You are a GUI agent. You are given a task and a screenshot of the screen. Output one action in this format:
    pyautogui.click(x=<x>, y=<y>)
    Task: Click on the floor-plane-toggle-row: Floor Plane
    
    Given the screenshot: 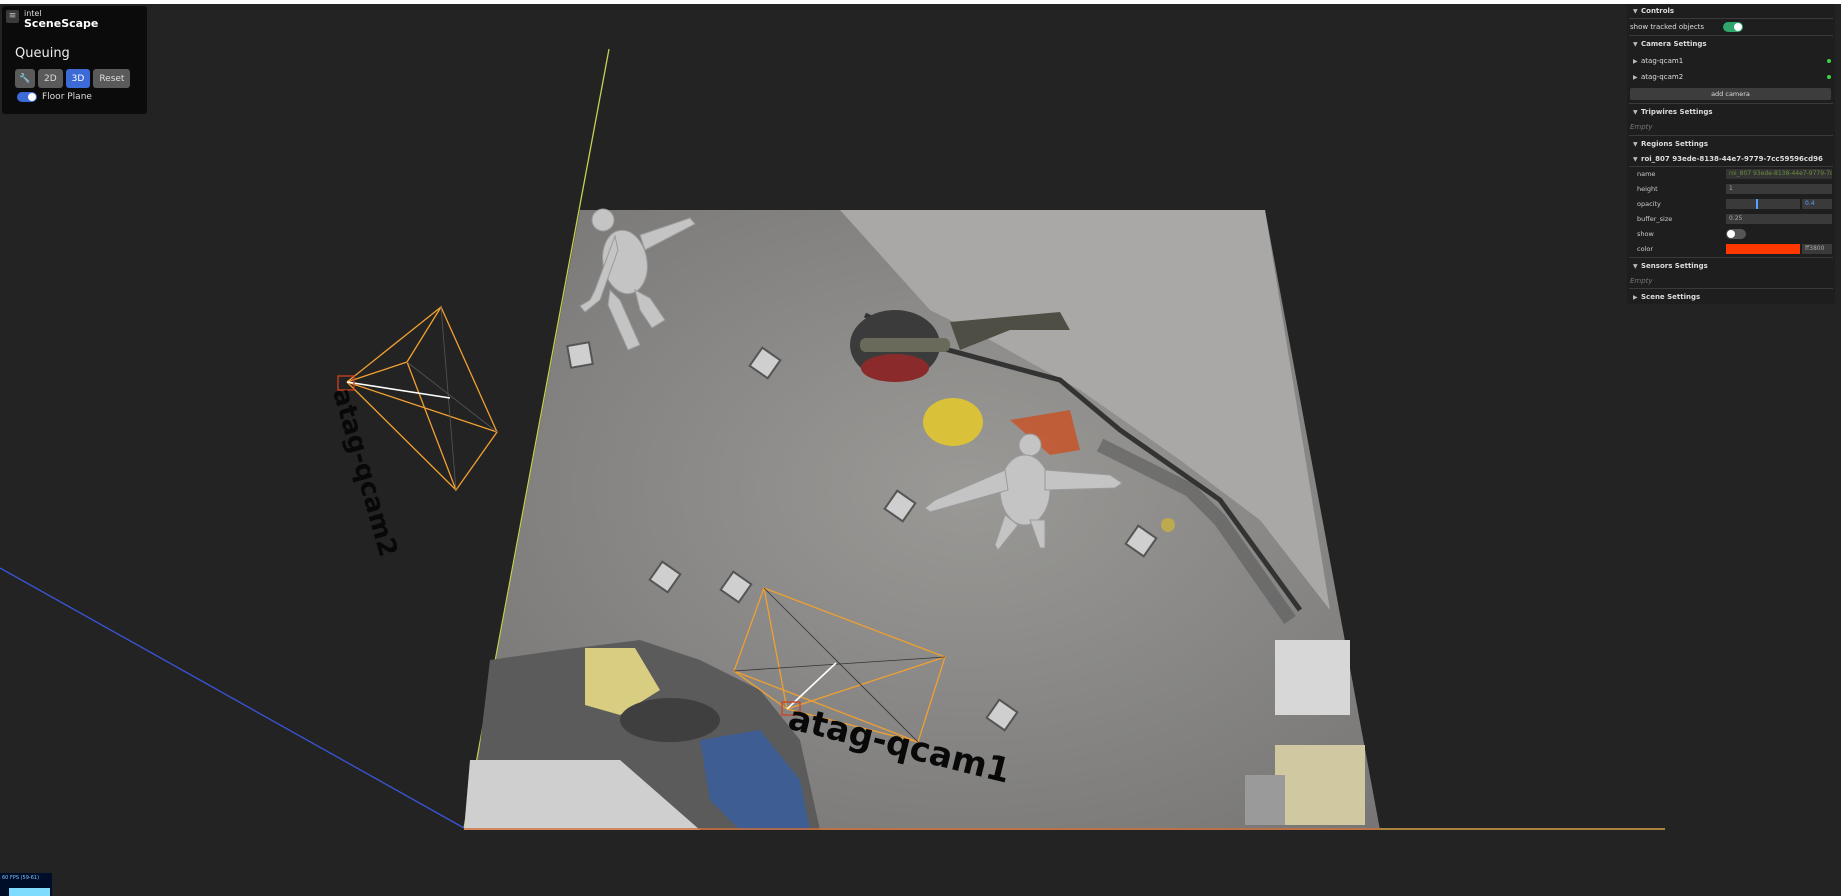 What is the action you would take?
    pyautogui.click(x=54, y=97)
    